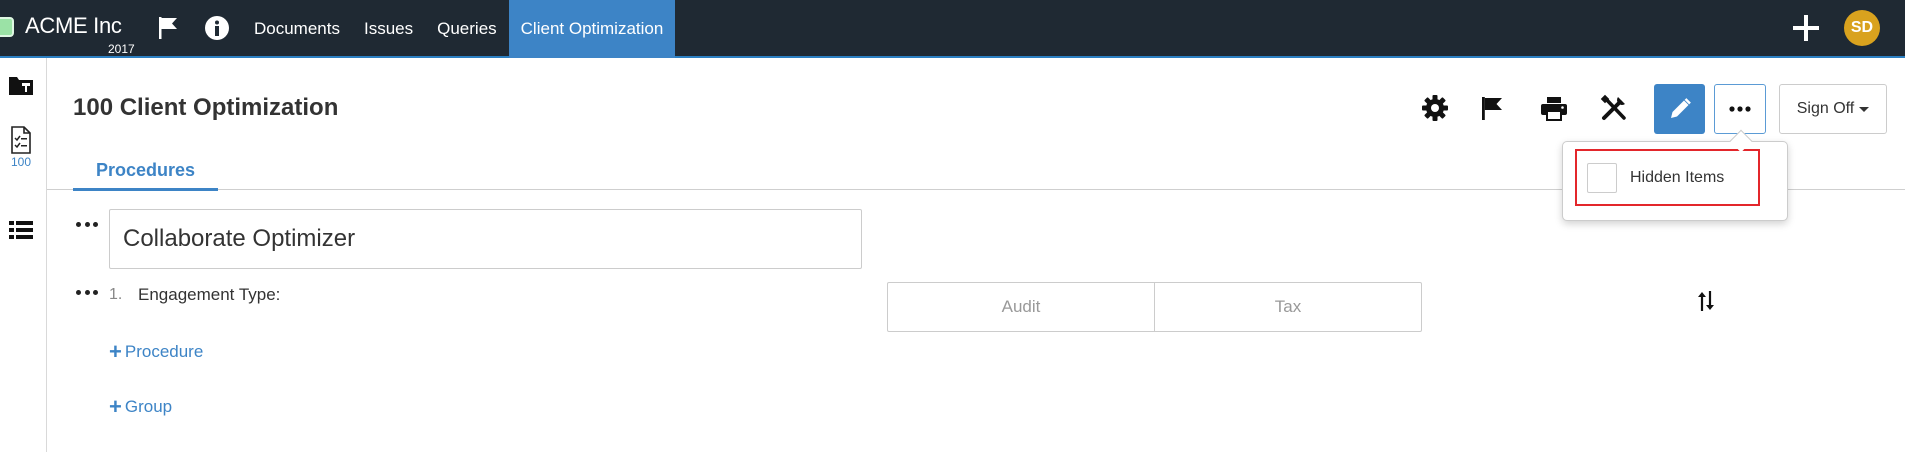  What do you see at coordinates (87, 292) in the screenshot?
I see `step-menu-icon` at bounding box center [87, 292].